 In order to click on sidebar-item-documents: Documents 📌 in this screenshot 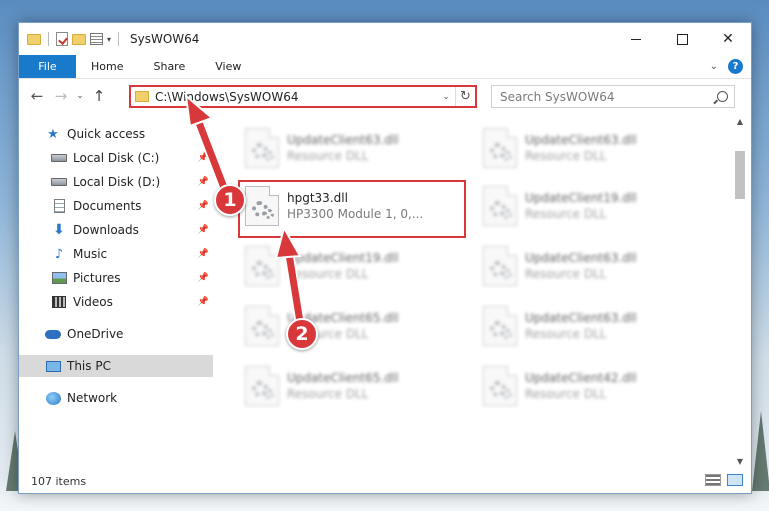, I will do `click(116, 206)`.